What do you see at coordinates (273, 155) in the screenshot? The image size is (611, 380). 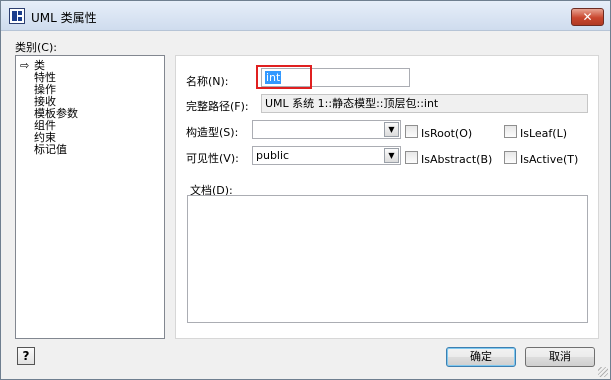 I see `visibility-value: public` at bounding box center [273, 155].